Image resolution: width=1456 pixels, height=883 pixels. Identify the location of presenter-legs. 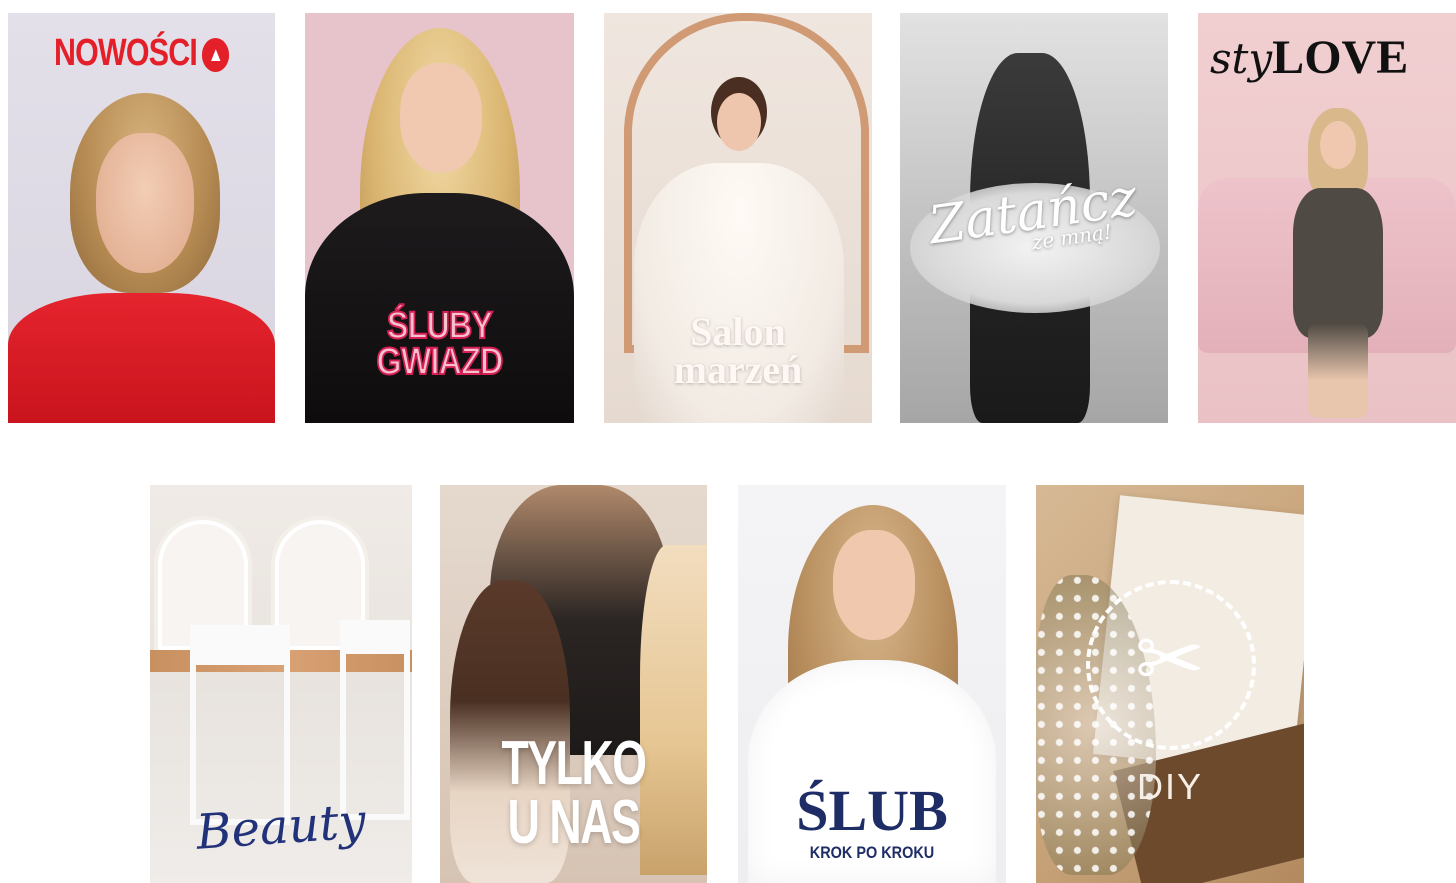
(1338, 370).